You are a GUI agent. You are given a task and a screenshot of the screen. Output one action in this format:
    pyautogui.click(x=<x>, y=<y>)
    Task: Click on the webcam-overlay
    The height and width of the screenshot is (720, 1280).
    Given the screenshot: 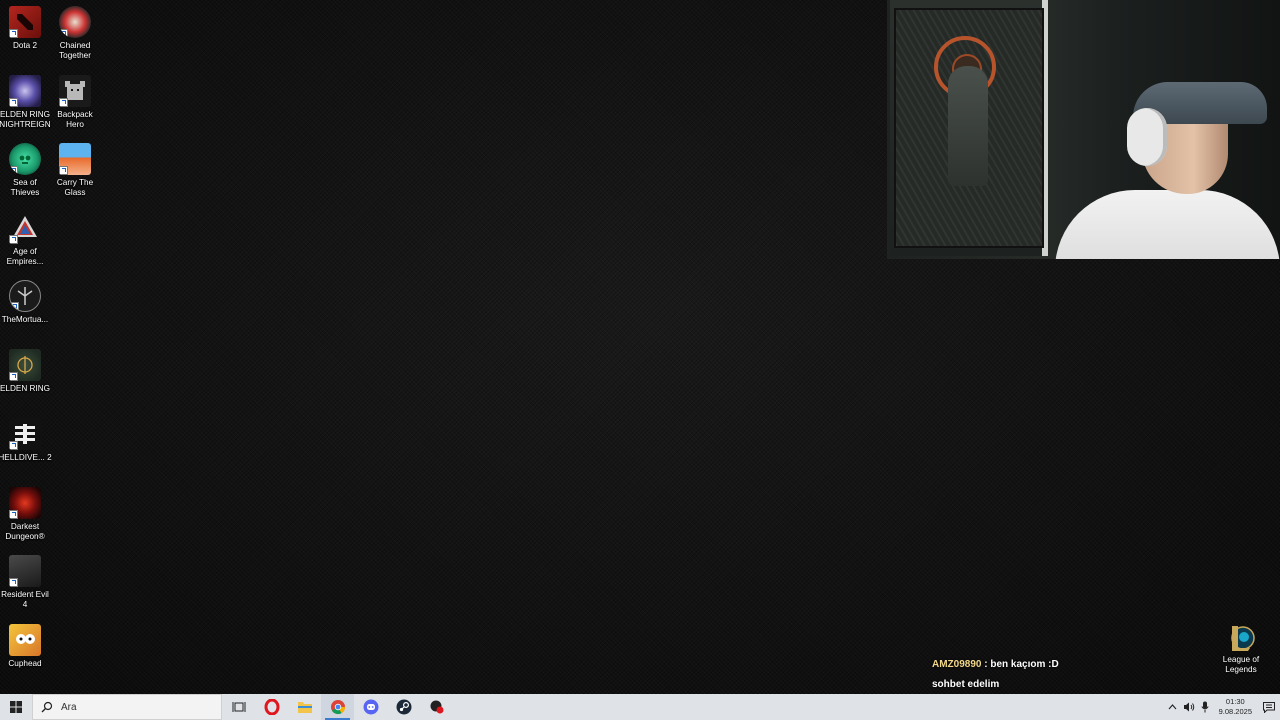 What is the action you would take?
    pyautogui.click(x=1083, y=129)
    